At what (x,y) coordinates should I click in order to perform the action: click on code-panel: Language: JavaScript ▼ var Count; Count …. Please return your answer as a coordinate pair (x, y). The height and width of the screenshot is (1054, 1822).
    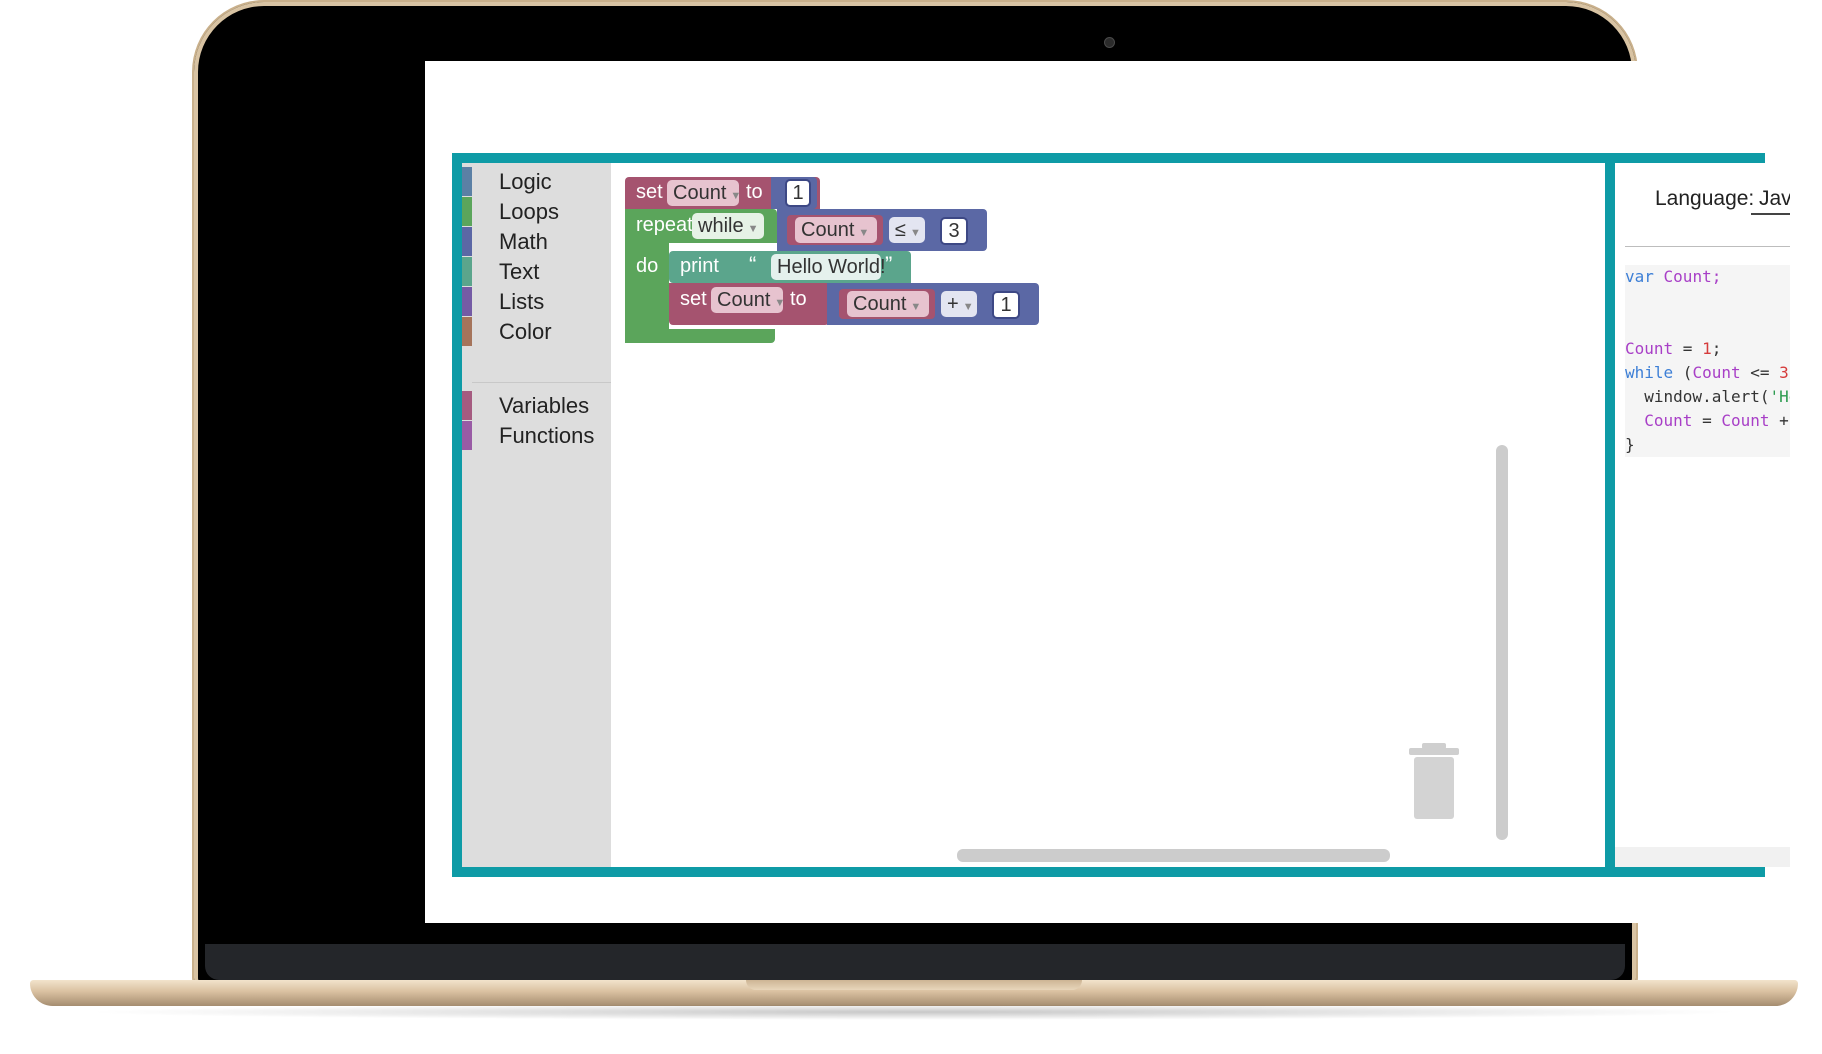
    Looking at the image, I should click on (1702, 515).